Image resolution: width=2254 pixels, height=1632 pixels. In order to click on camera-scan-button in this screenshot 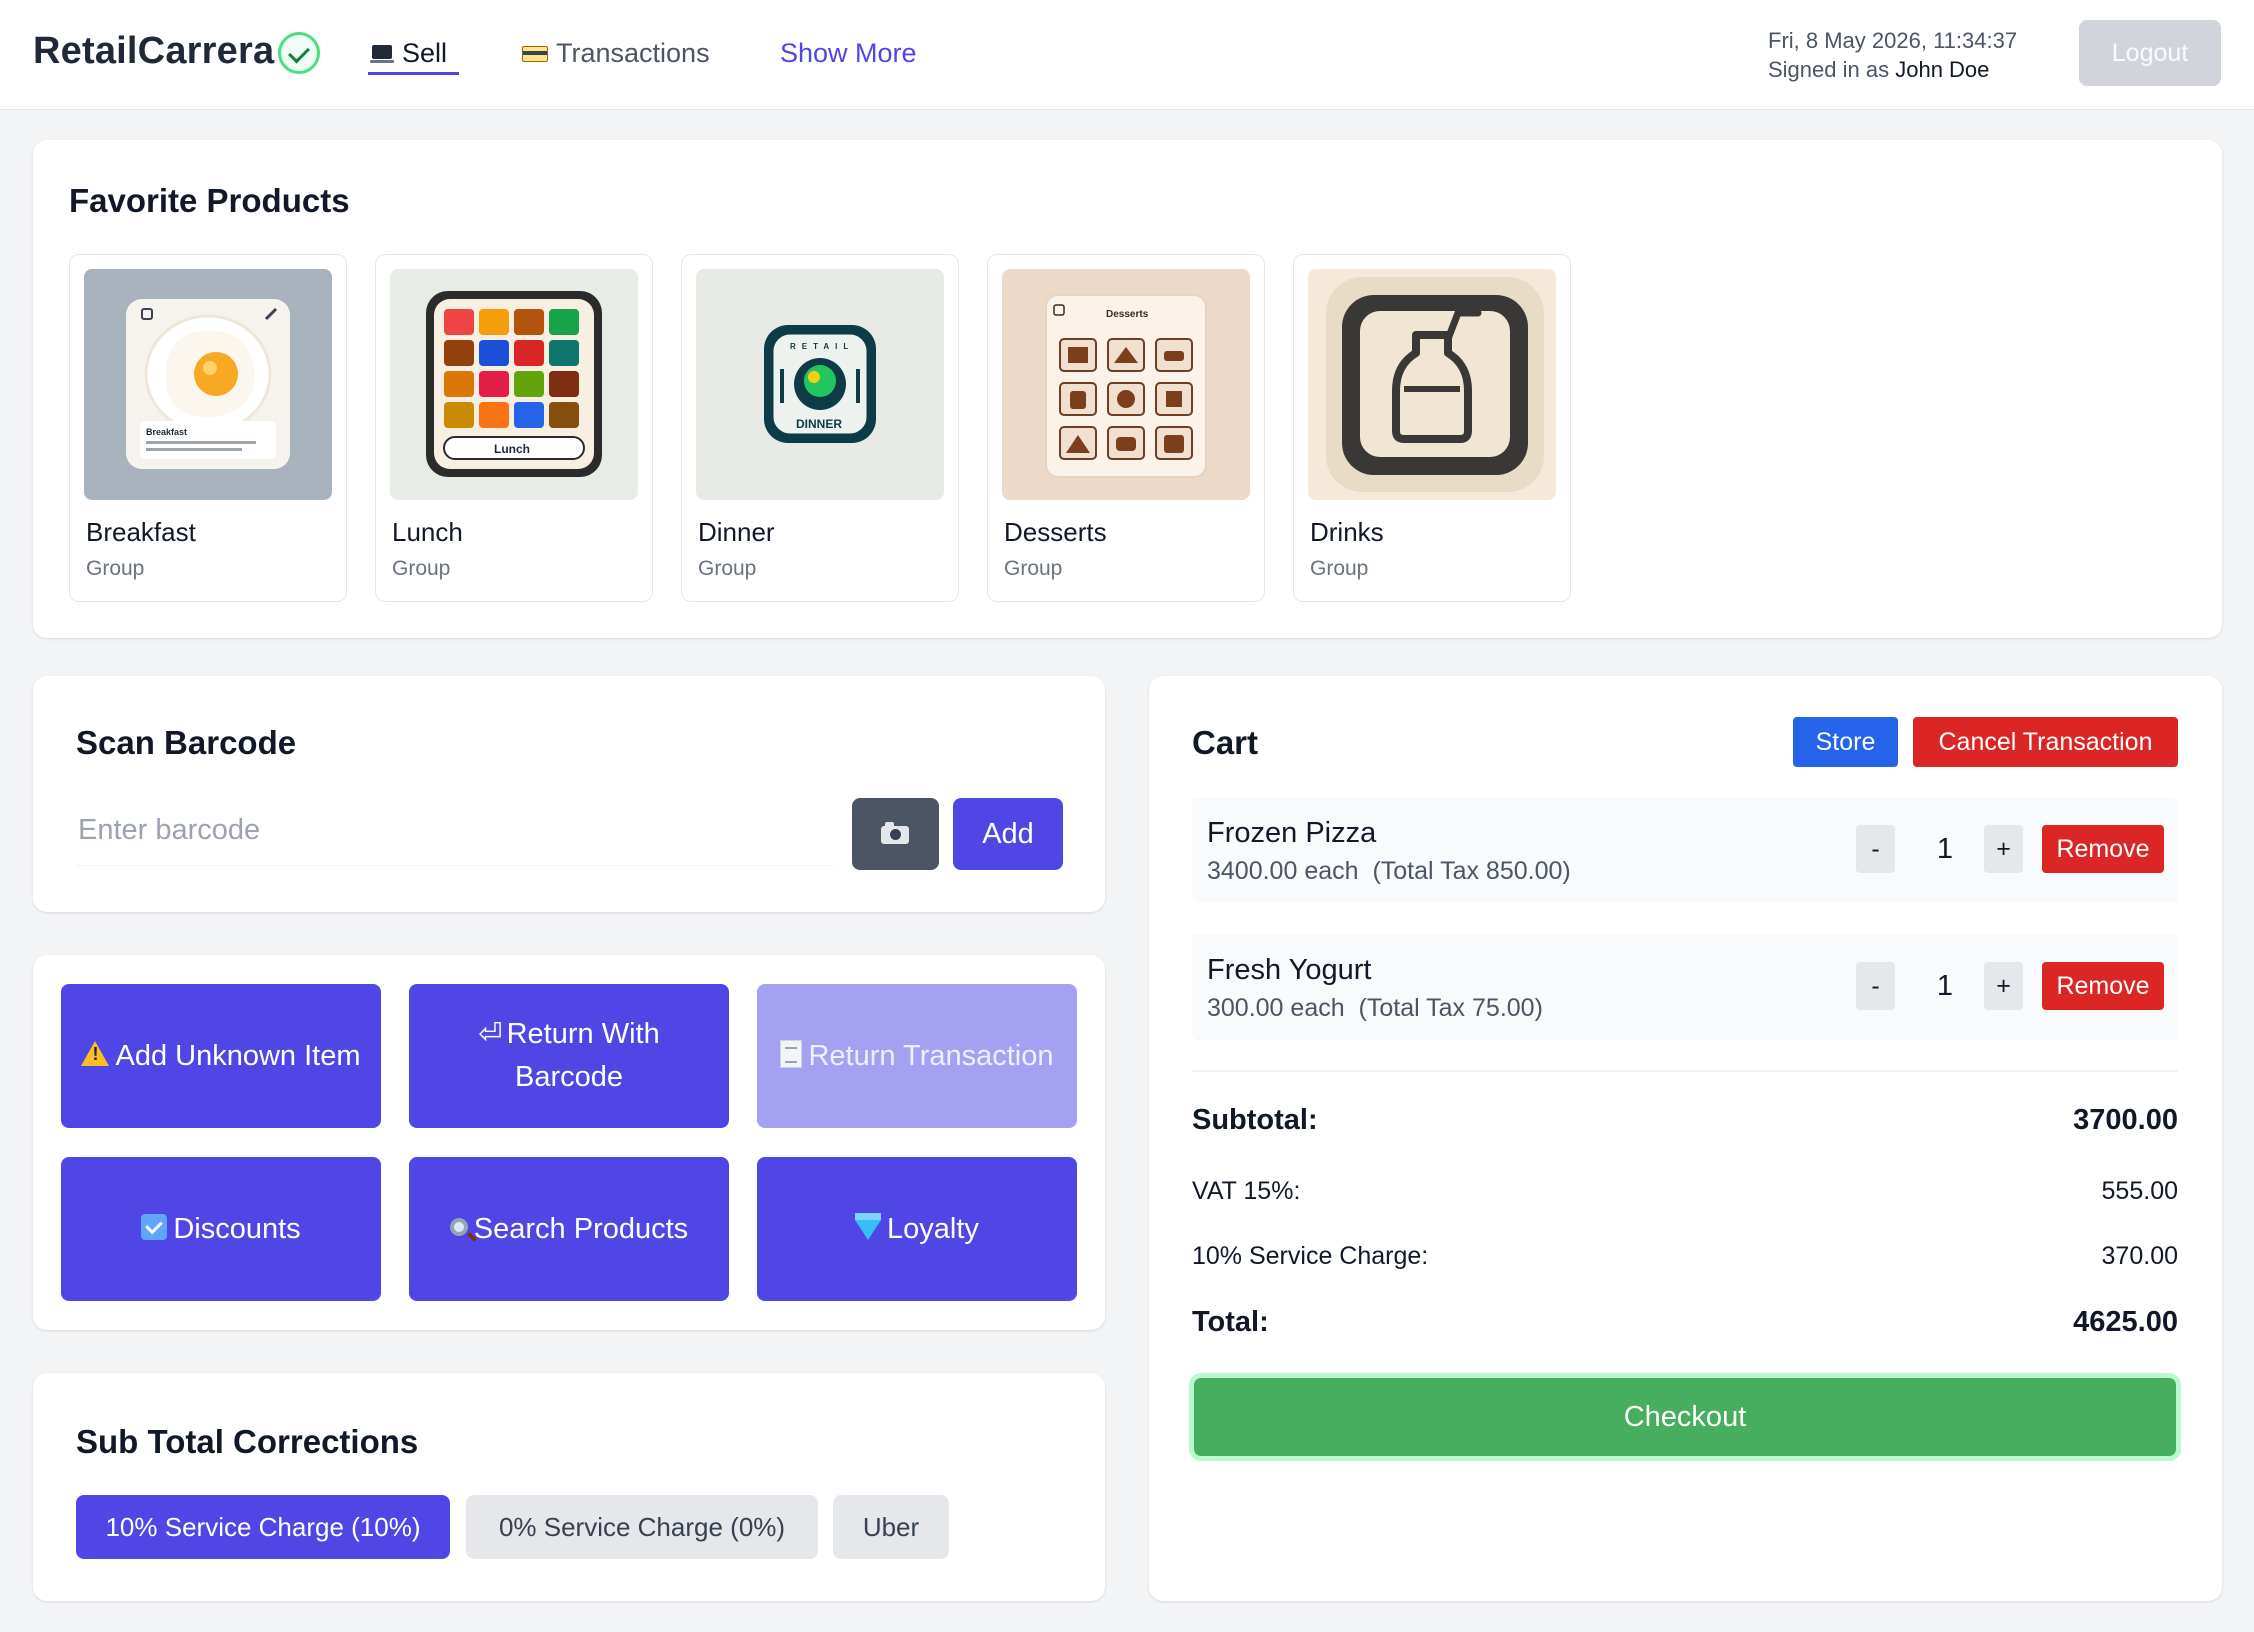, I will do `click(895, 834)`.